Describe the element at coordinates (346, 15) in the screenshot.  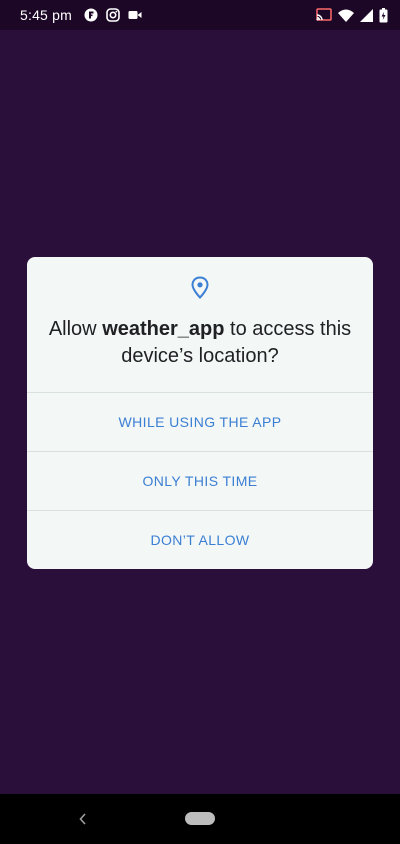
I see `wifi-icon` at that location.